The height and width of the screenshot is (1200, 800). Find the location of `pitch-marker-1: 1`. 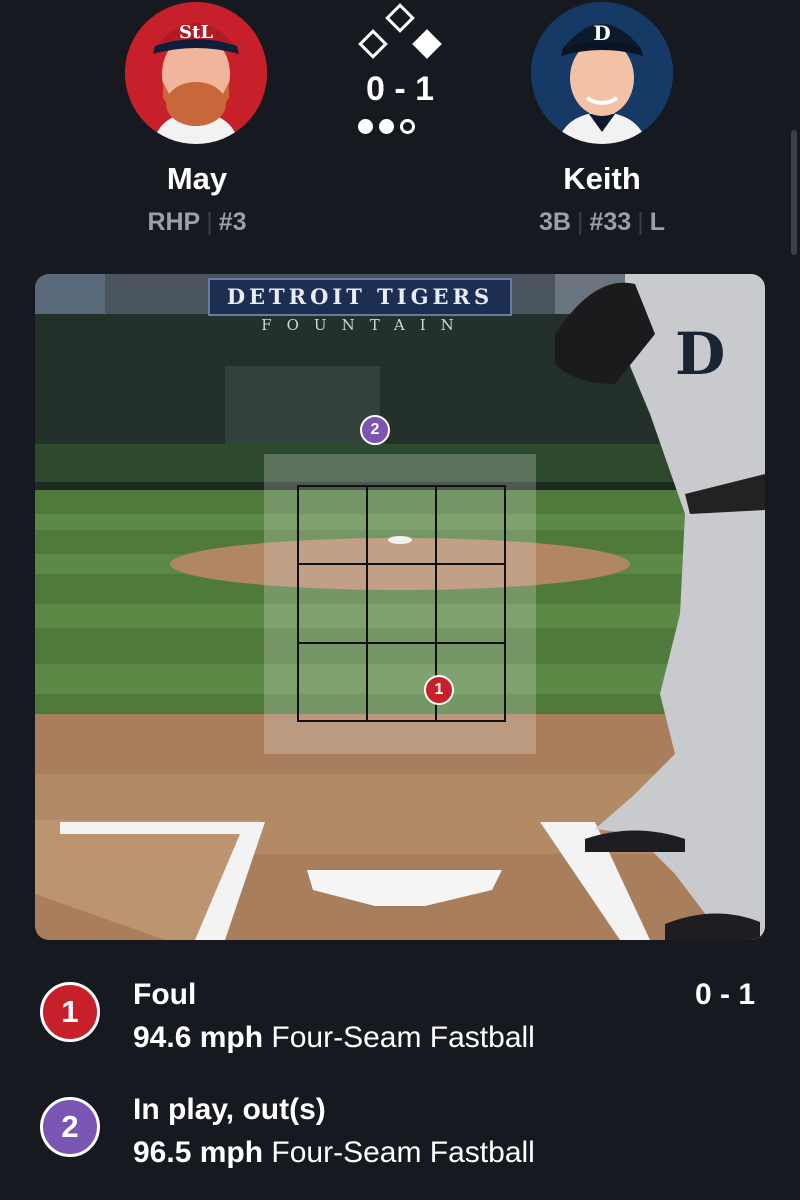

pitch-marker-1: 1 is located at coordinates (439, 690).